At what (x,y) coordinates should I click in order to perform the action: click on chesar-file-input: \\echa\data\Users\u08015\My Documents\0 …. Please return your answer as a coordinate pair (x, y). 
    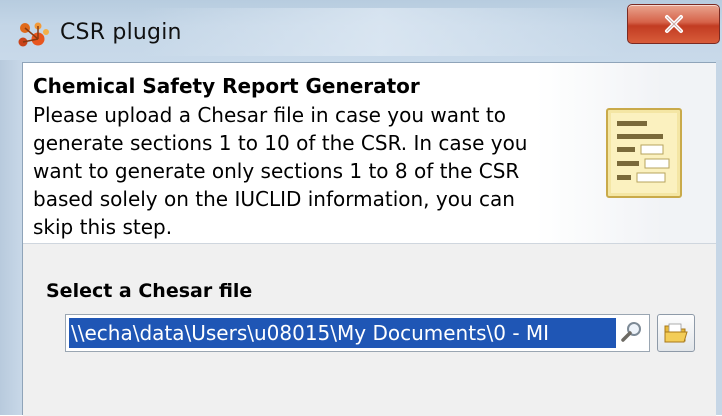
    Looking at the image, I should click on (357, 333).